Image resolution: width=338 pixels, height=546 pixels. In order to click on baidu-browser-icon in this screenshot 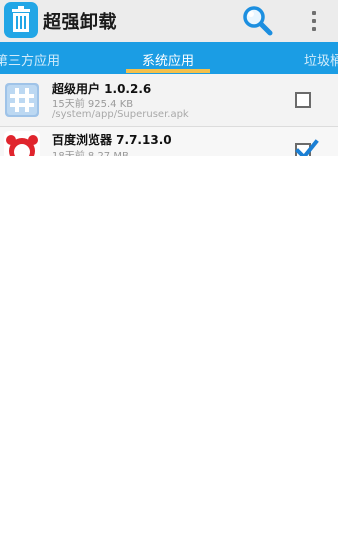, I will do `click(22, 143)`.